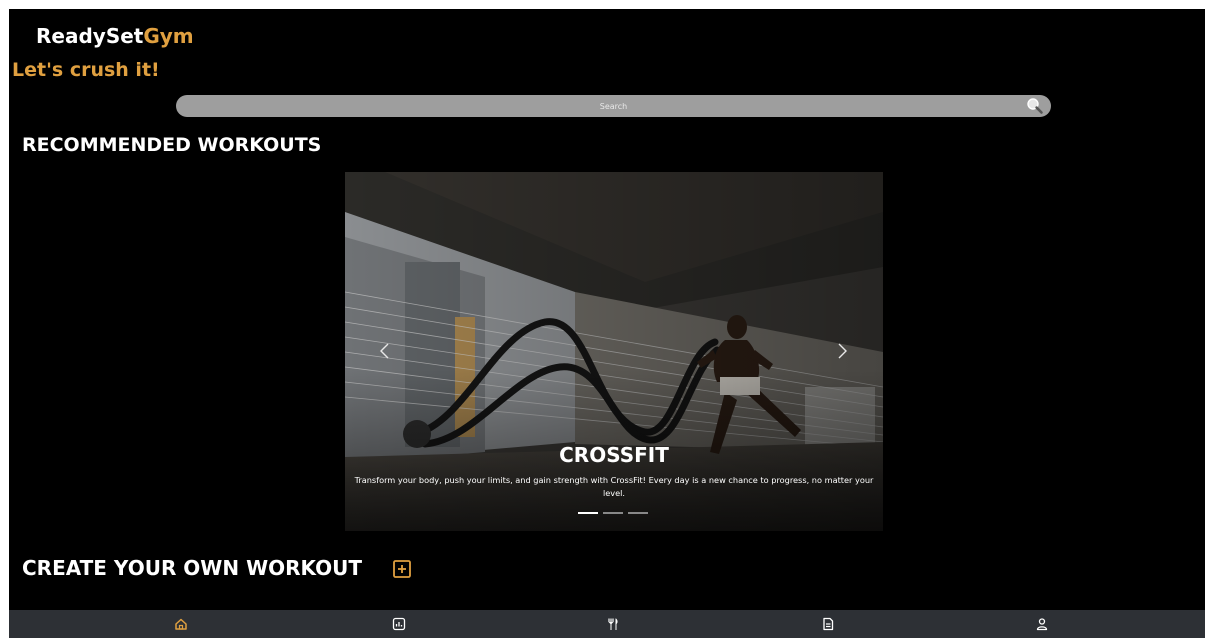  I want to click on bottom-navigation, so click(607, 624).